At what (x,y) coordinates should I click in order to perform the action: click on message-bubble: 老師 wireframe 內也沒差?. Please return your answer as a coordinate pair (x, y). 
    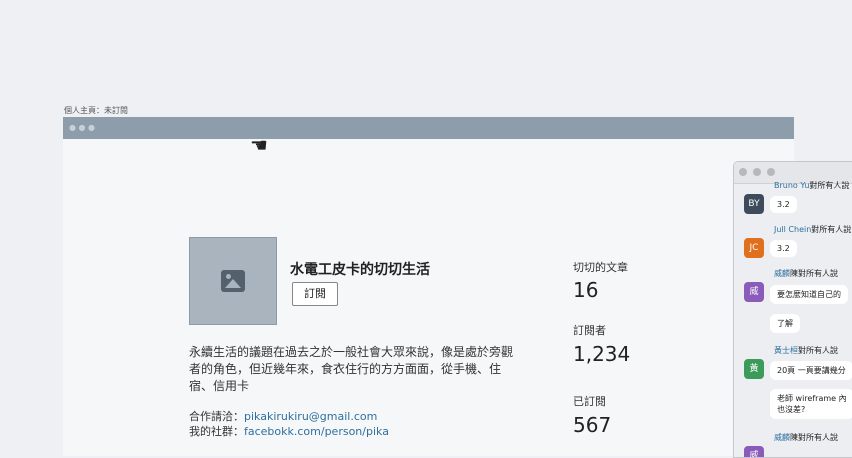
    Looking at the image, I should click on (811, 404).